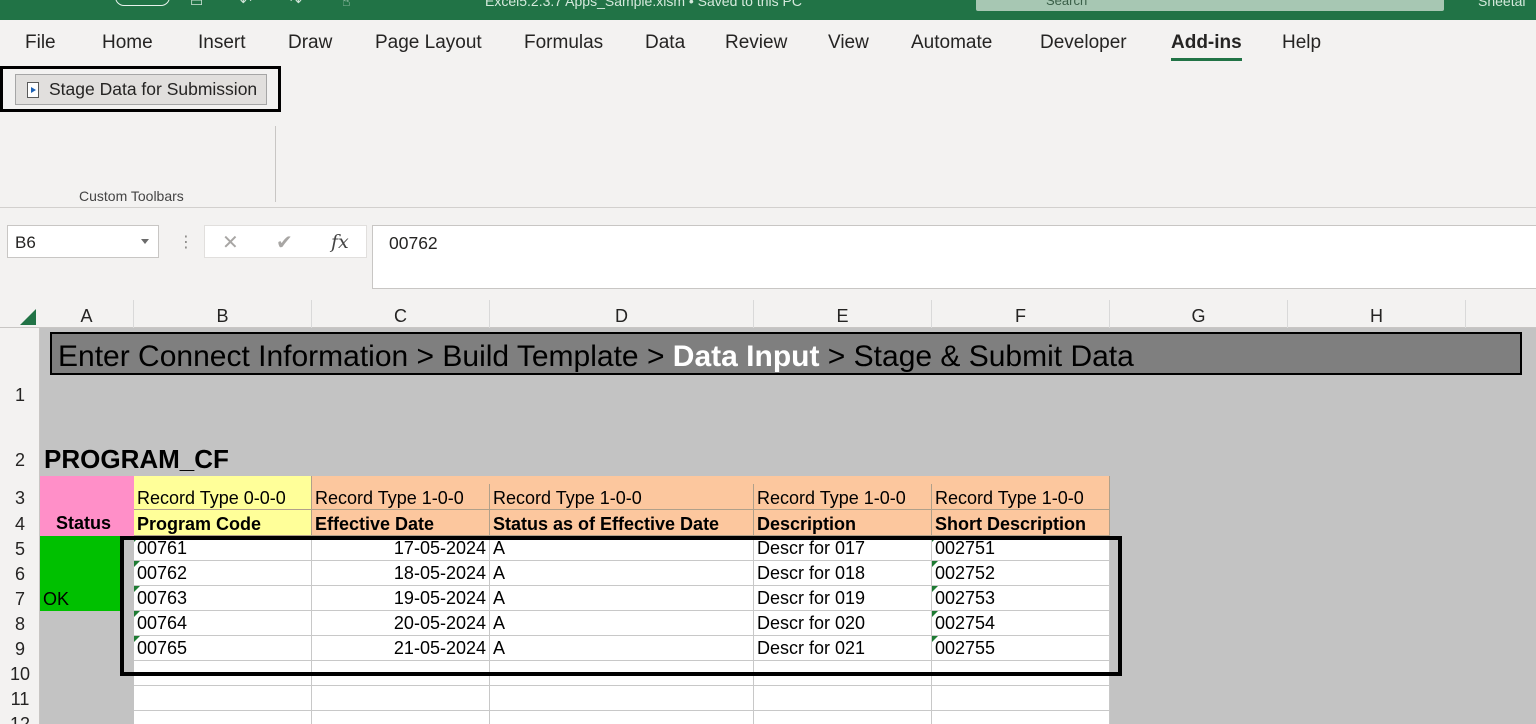 The width and height of the screenshot is (1536, 724). What do you see at coordinates (1301, 43) in the screenshot?
I see `tab-help: Help` at bounding box center [1301, 43].